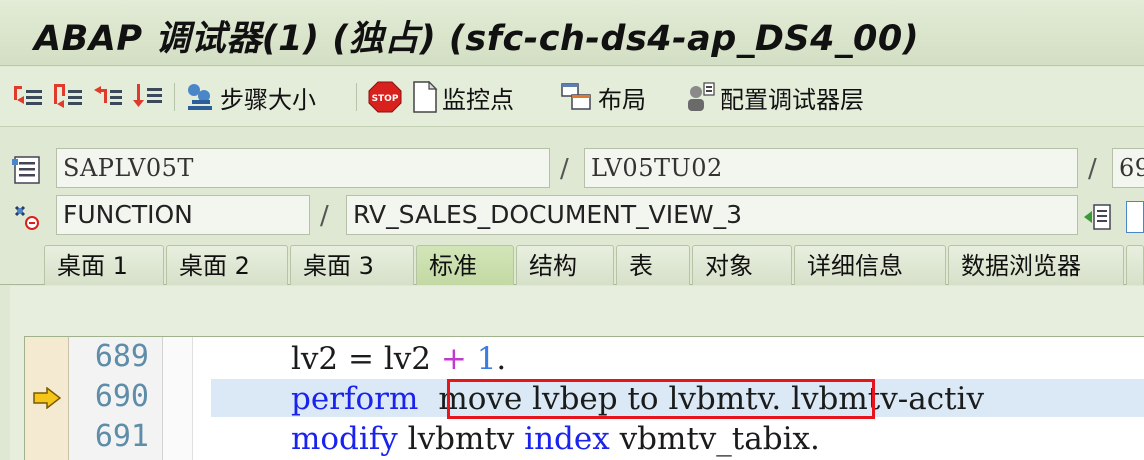  I want to click on code-text: ., so click(501, 359).